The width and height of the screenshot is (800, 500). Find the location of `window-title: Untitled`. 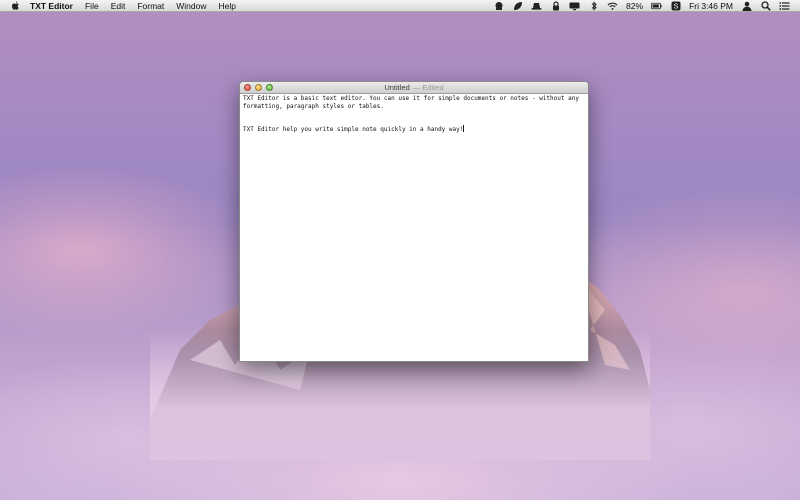

window-title: Untitled is located at coordinates (397, 87).